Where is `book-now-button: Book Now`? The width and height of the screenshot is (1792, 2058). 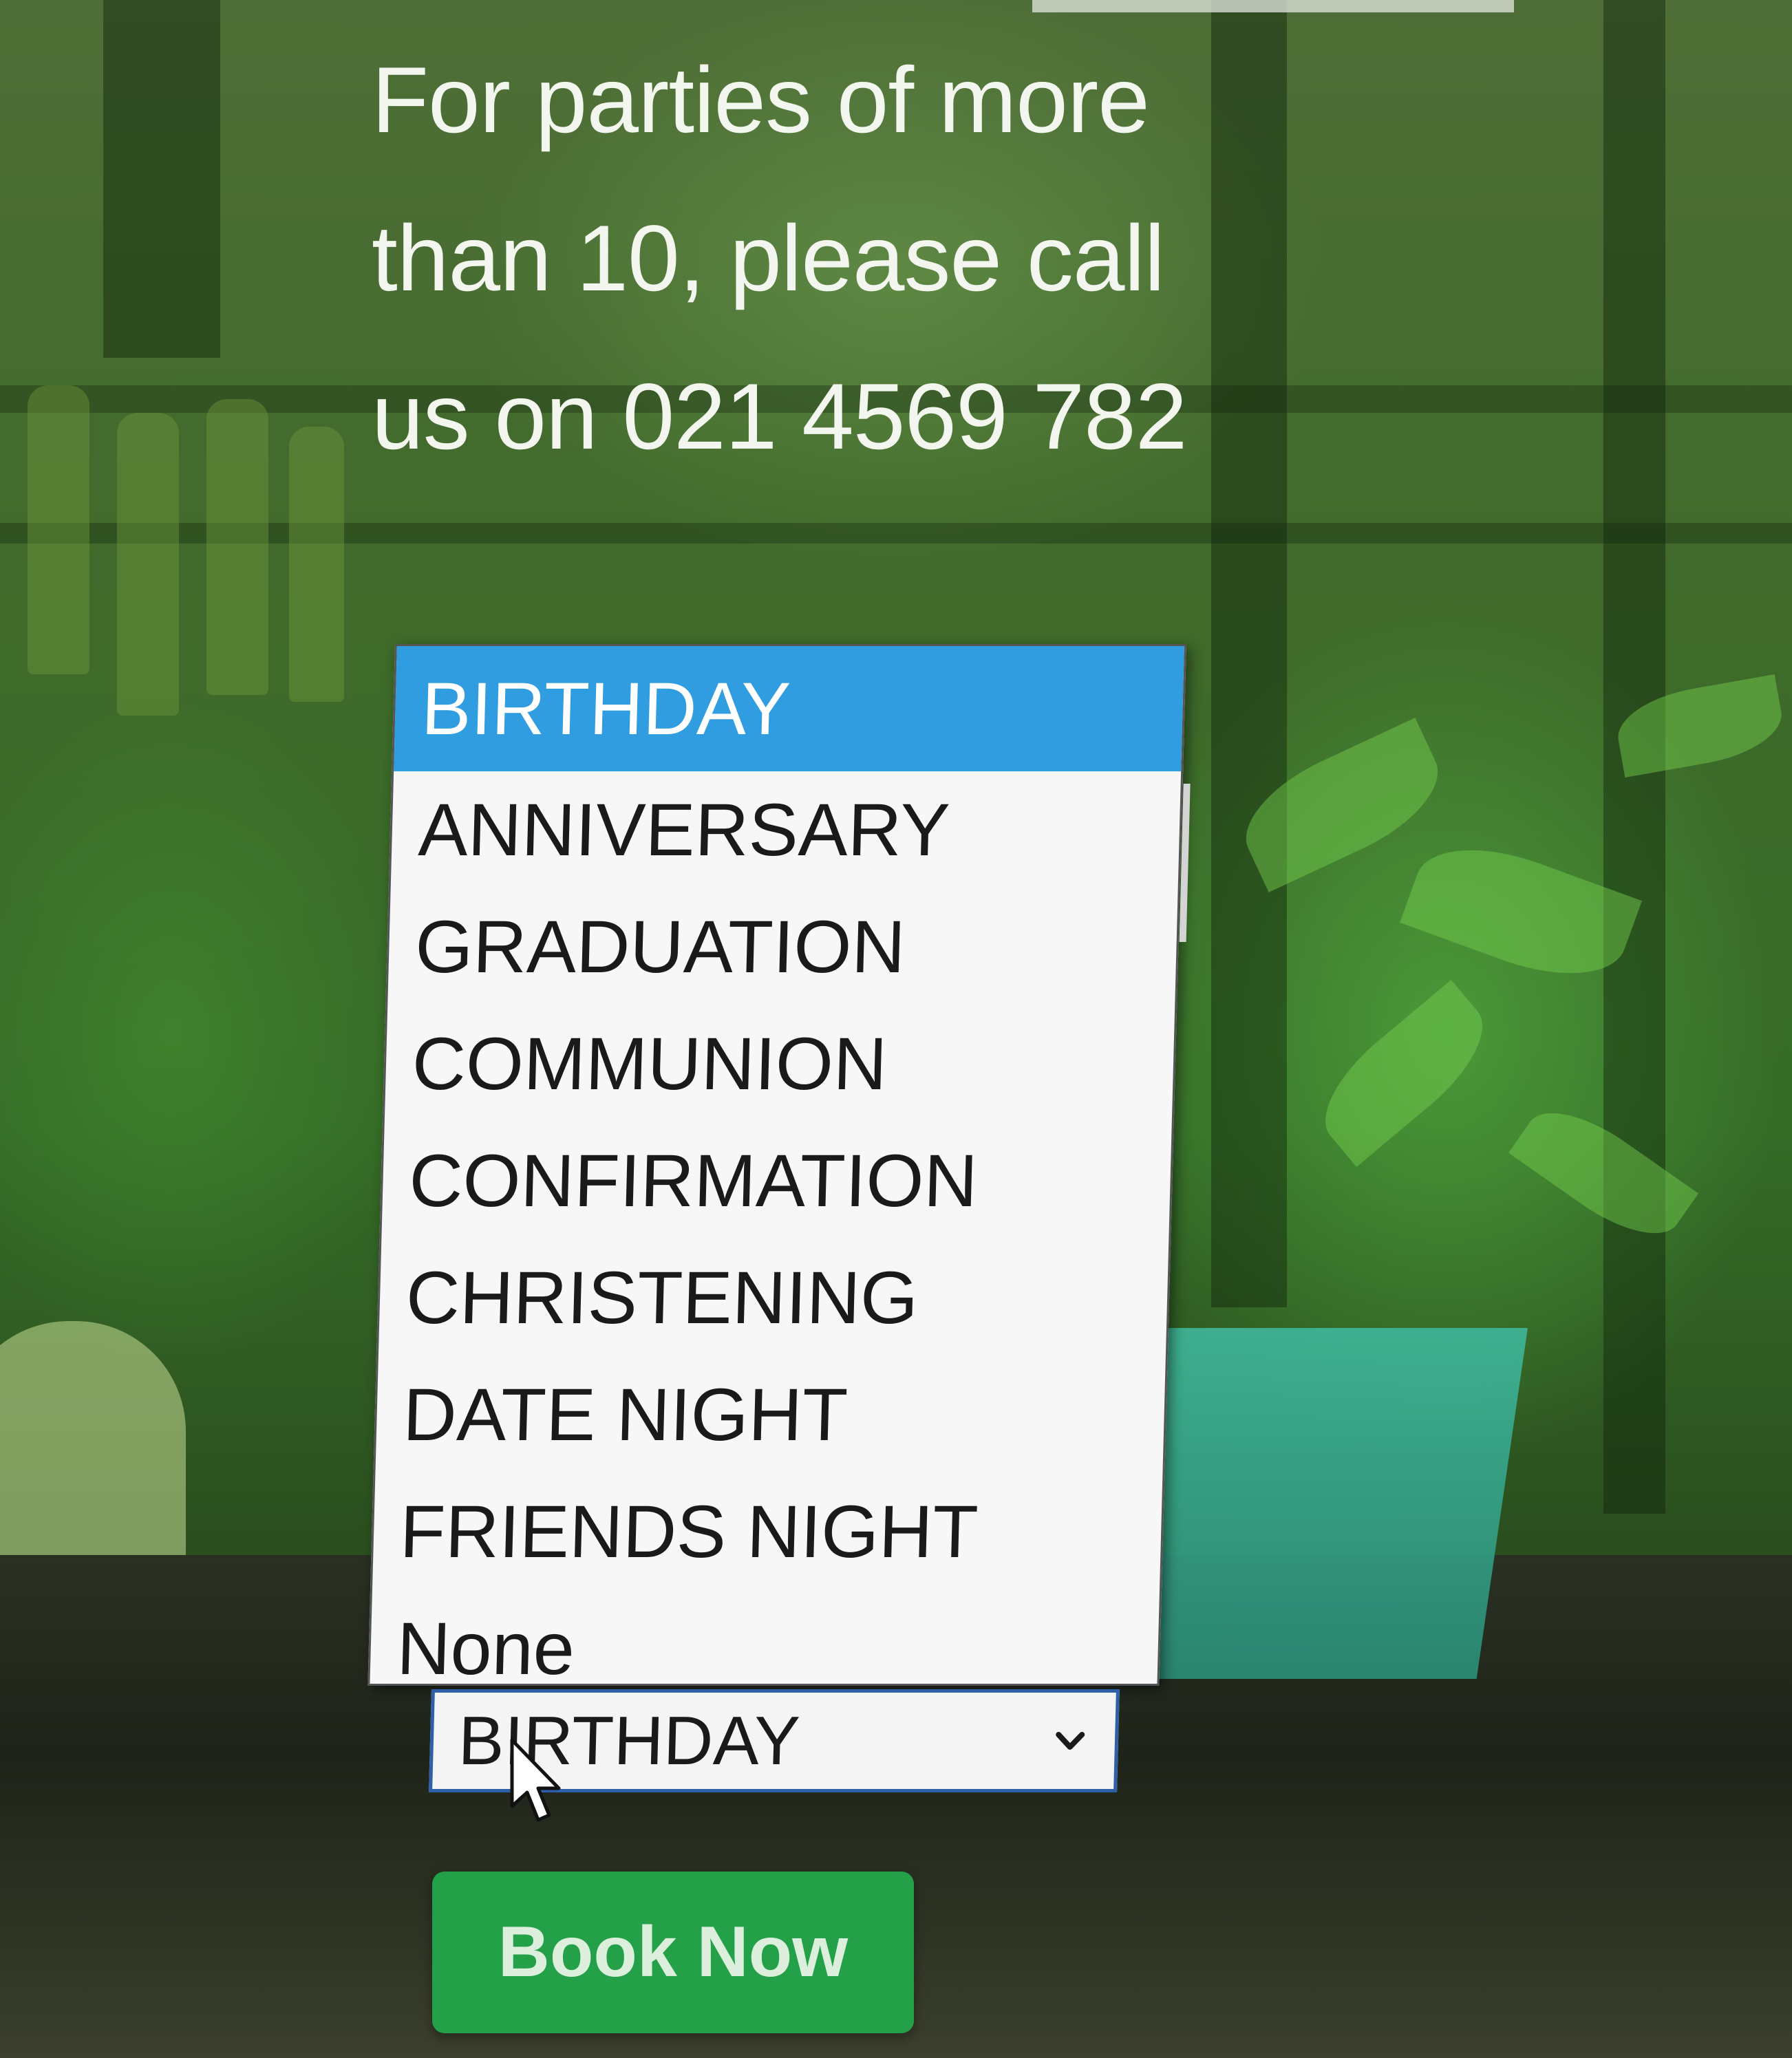 book-now-button: Book Now is located at coordinates (673, 1953).